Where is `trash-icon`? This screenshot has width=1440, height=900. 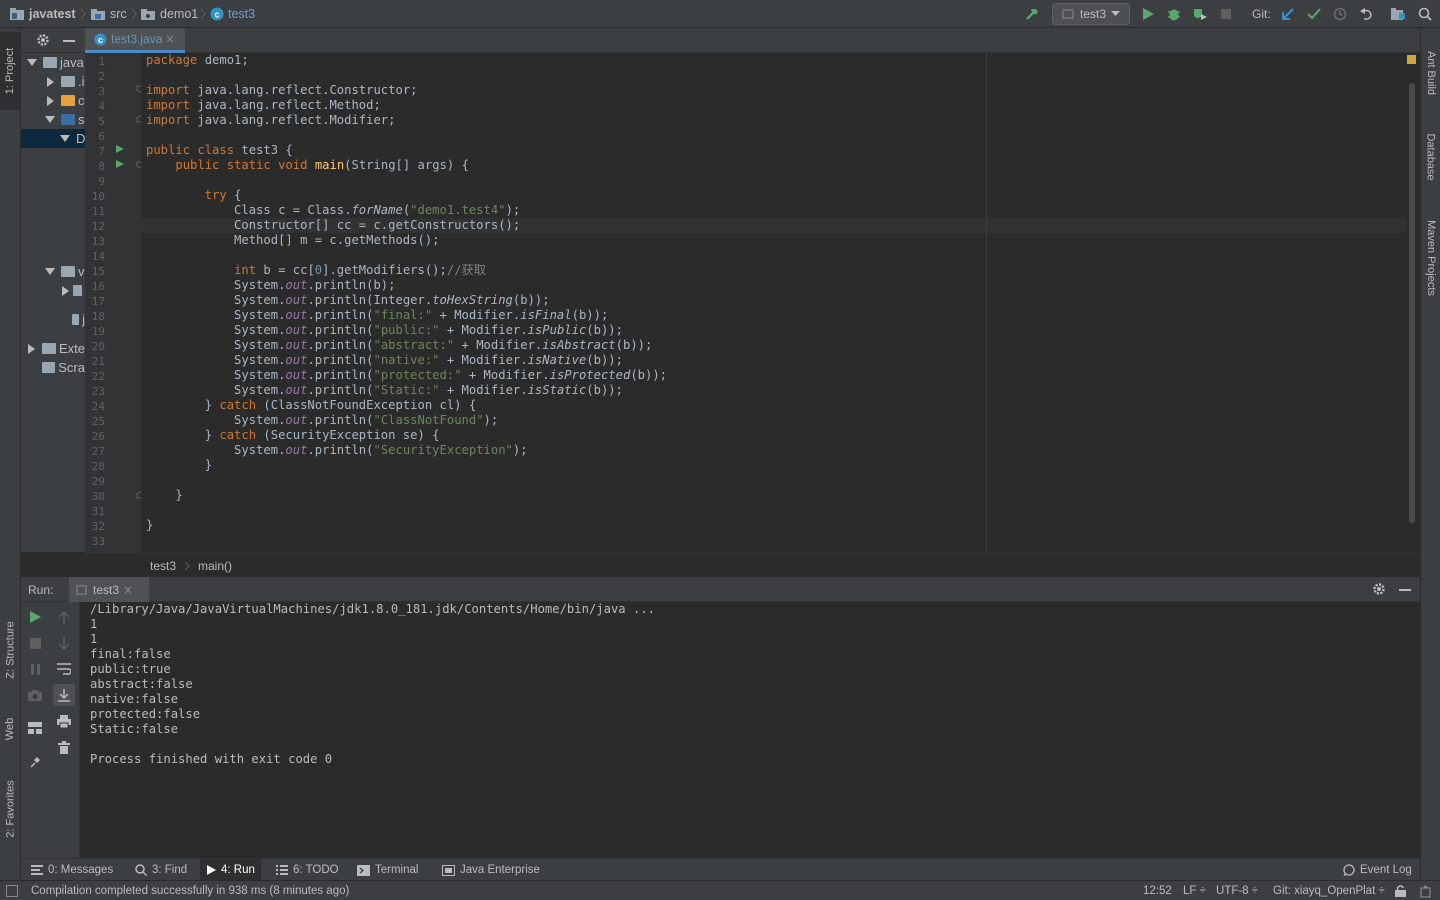
trash-icon is located at coordinates (64, 747).